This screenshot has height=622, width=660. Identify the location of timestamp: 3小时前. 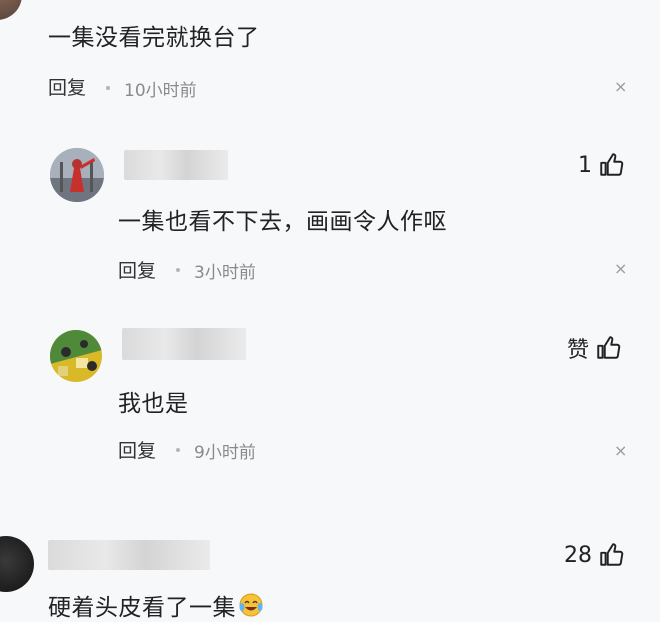
(225, 273).